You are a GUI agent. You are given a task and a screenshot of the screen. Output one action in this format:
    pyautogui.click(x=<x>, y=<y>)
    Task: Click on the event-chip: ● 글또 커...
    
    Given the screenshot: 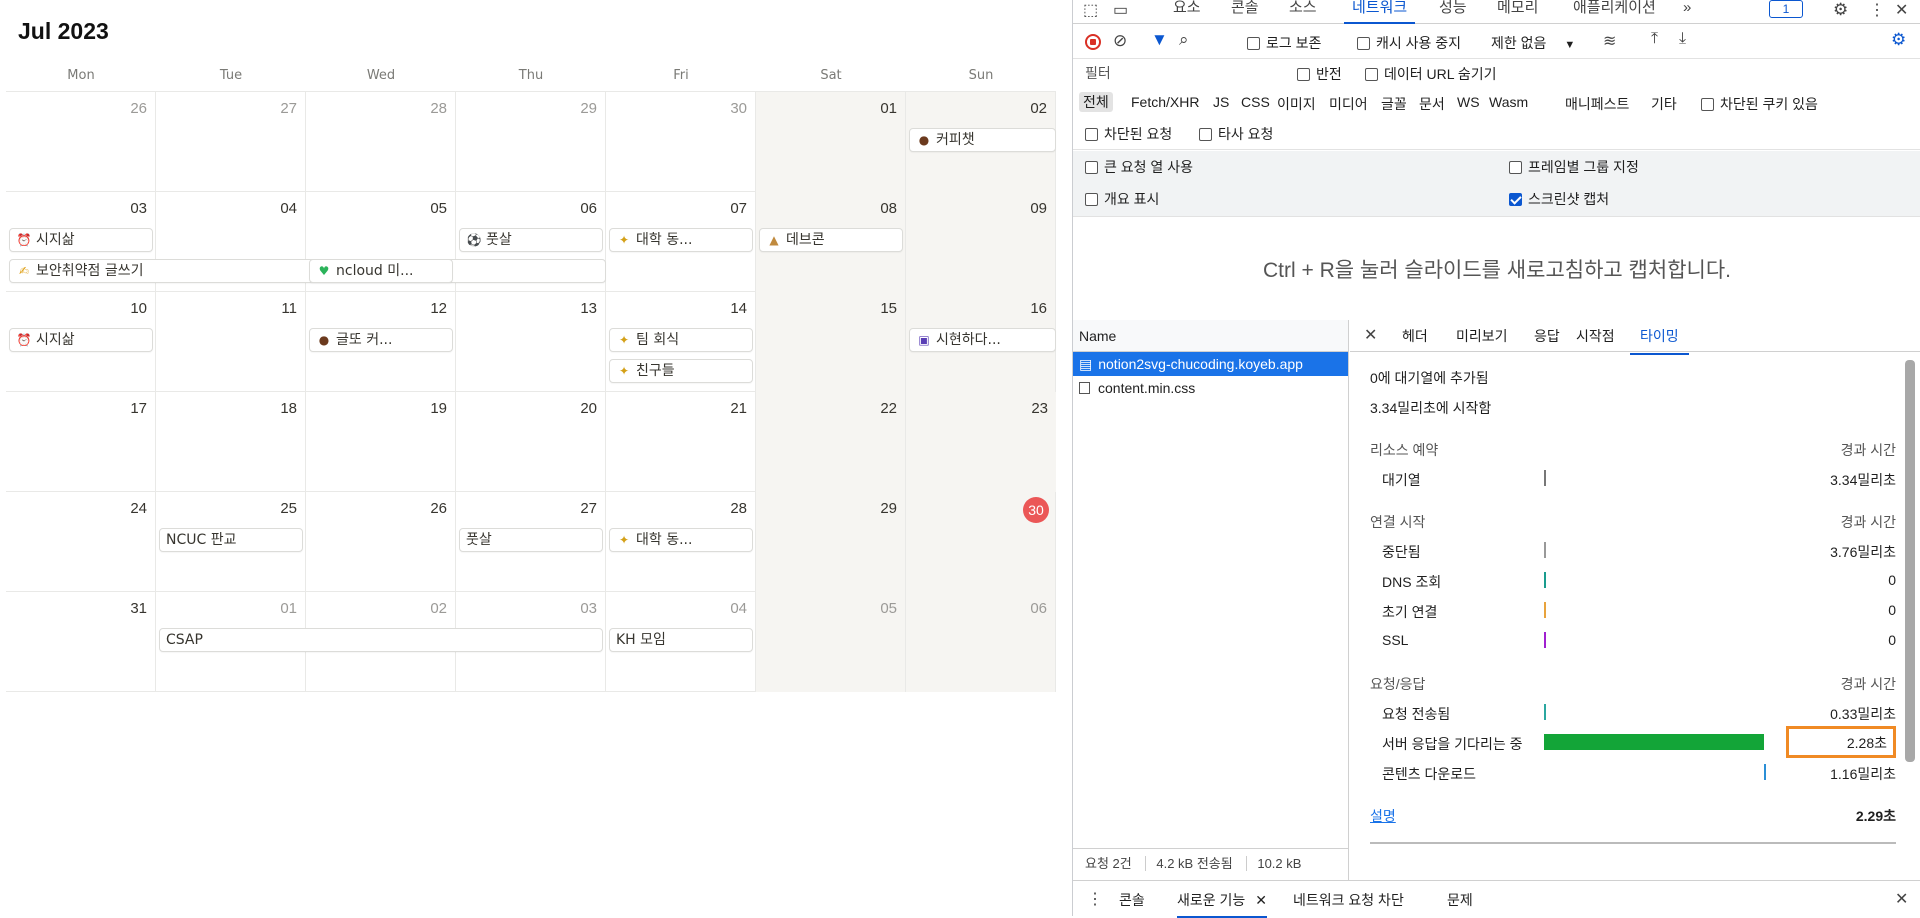 What is the action you would take?
    pyautogui.click(x=381, y=340)
    